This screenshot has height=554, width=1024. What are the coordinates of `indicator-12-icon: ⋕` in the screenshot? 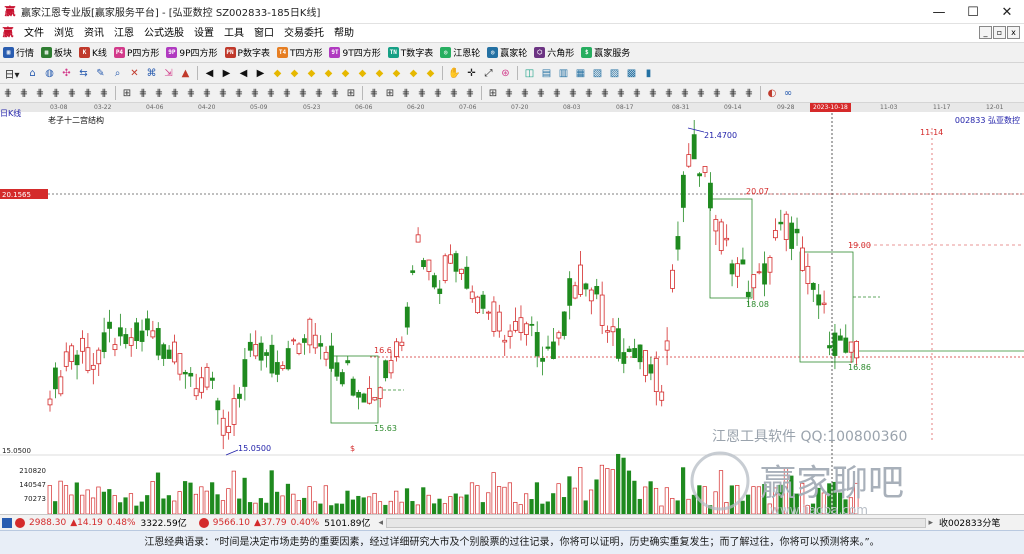 It's located at (207, 93).